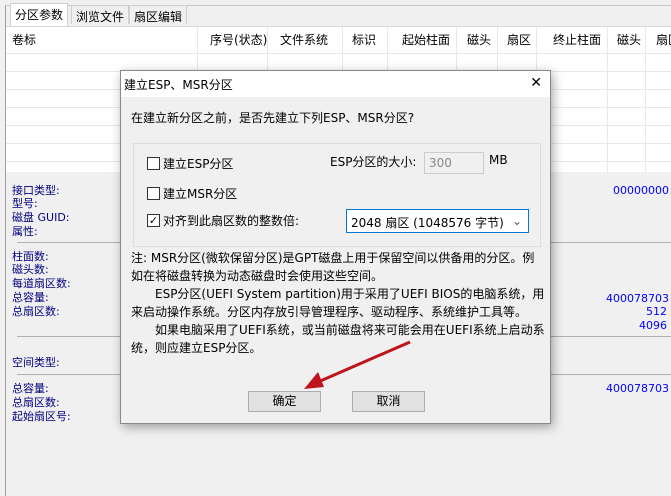  What do you see at coordinates (284, 401) in the screenshot?
I see `ok-button: 确定` at bounding box center [284, 401].